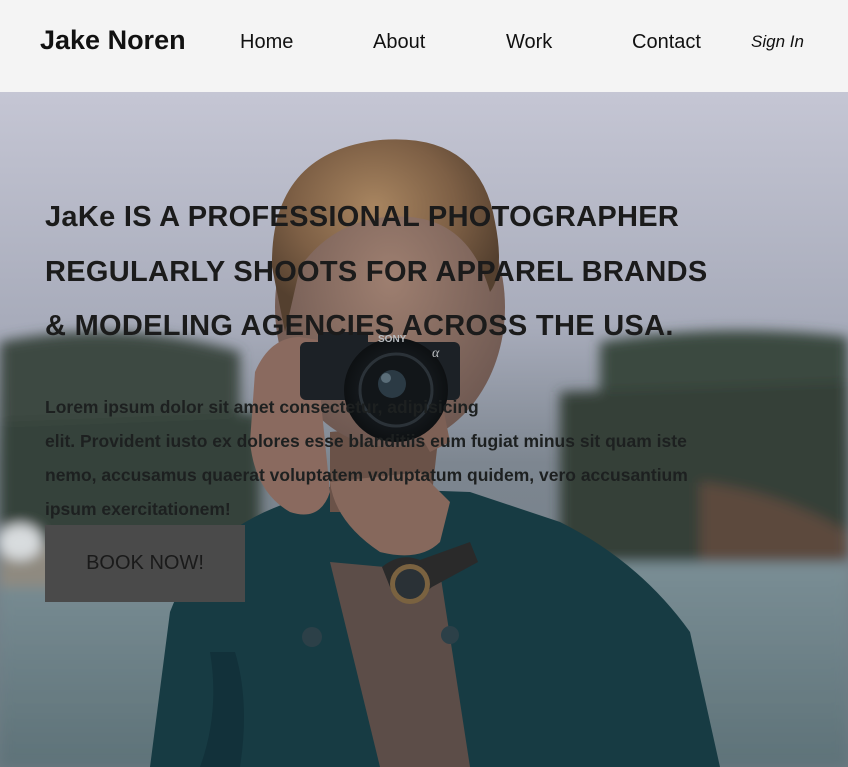 This screenshot has height=767, width=848. What do you see at coordinates (359, 326) in the screenshot?
I see `headline-line: & MODELING AGENCIES ACROSS THE USA.` at bounding box center [359, 326].